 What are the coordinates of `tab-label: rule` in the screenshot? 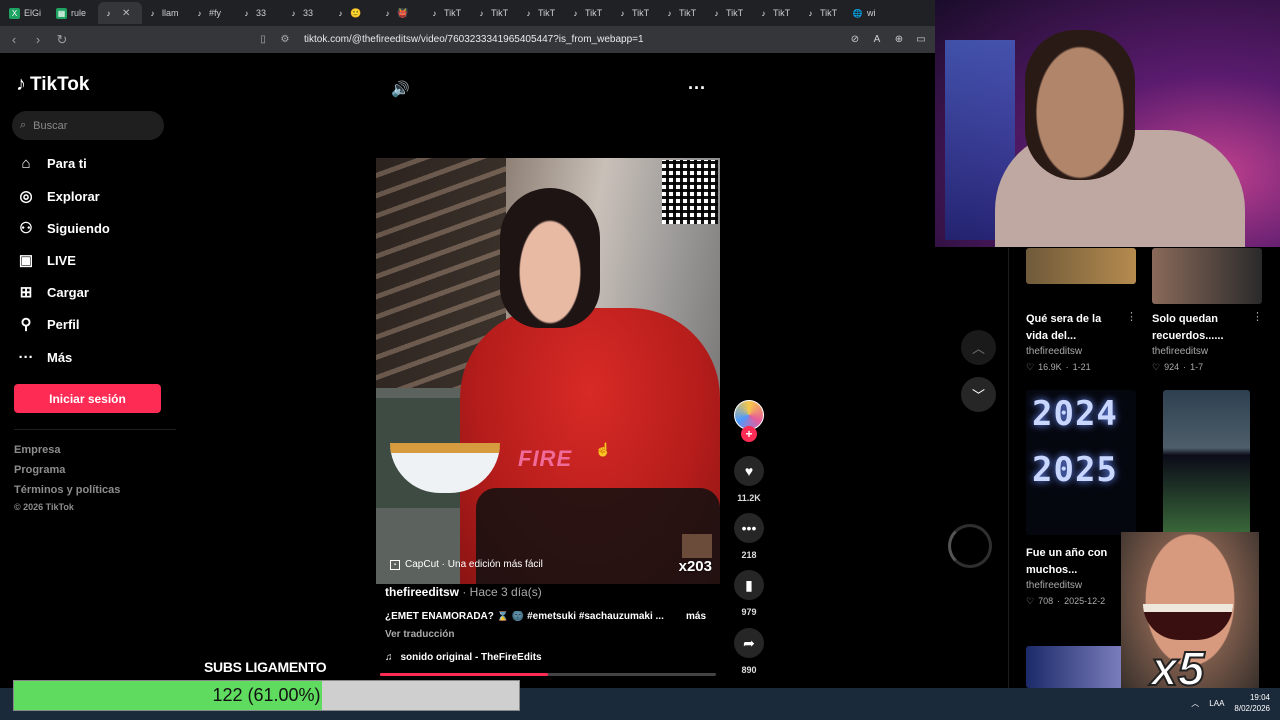 It's located at (79, 13).